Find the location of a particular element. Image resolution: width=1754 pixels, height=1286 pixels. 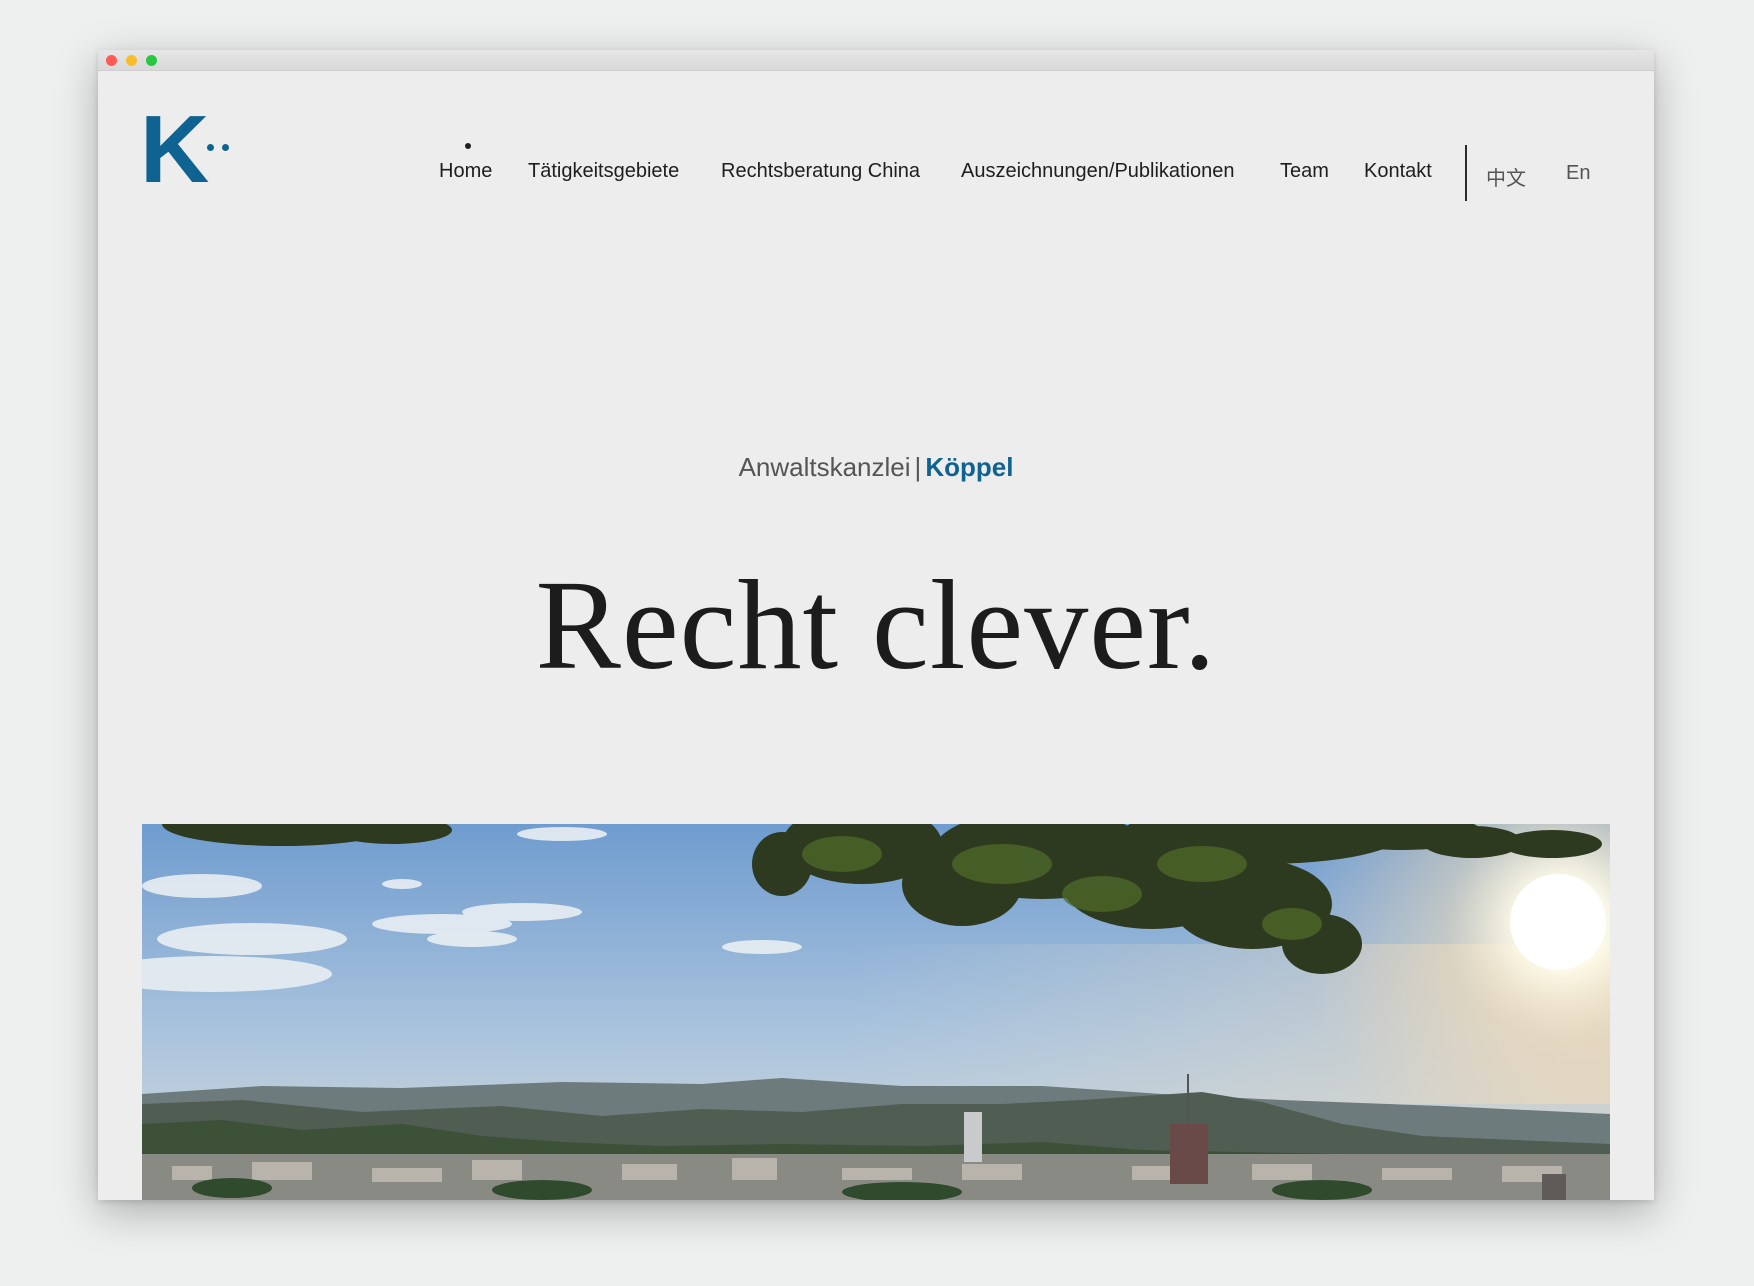

nav-item-home: Home is located at coordinates (465, 171).